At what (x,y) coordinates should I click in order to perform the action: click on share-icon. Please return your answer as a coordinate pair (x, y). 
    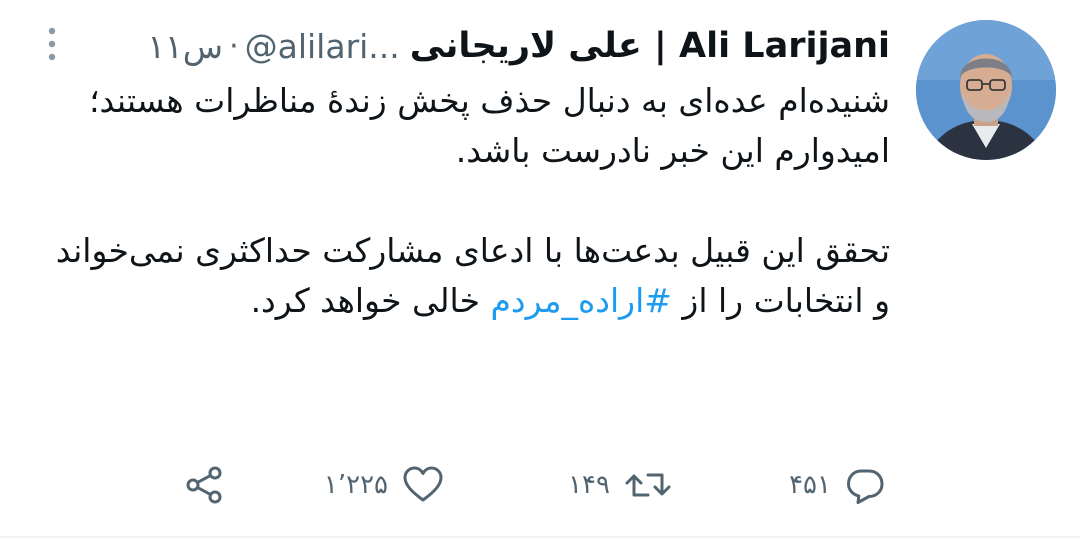
    Looking at the image, I should click on (204, 485).